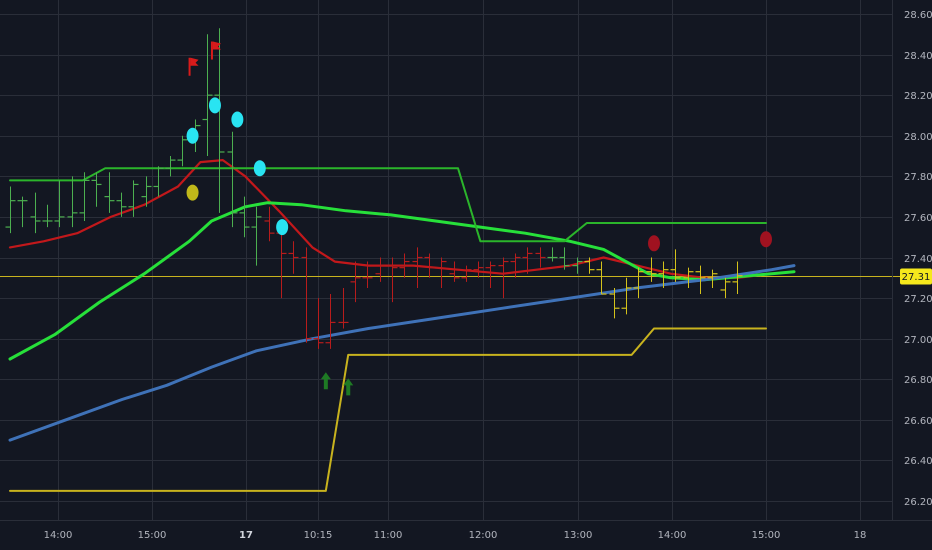 The height and width of the screenshot is (550, 932). What do you see at coordinates (918, 15) in the screenshot?
I see `y-tick-label: 28.60` at bounding box center [918, 15].